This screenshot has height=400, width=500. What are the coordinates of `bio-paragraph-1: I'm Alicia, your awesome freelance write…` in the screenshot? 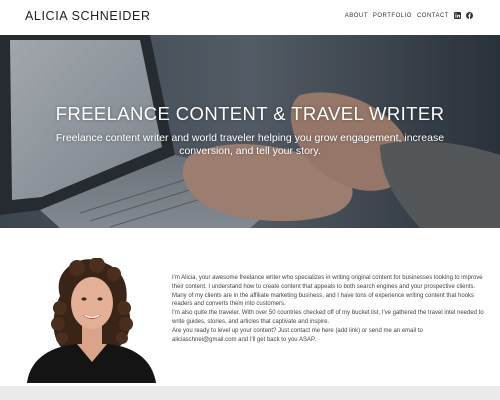 It's located at (327, 282).